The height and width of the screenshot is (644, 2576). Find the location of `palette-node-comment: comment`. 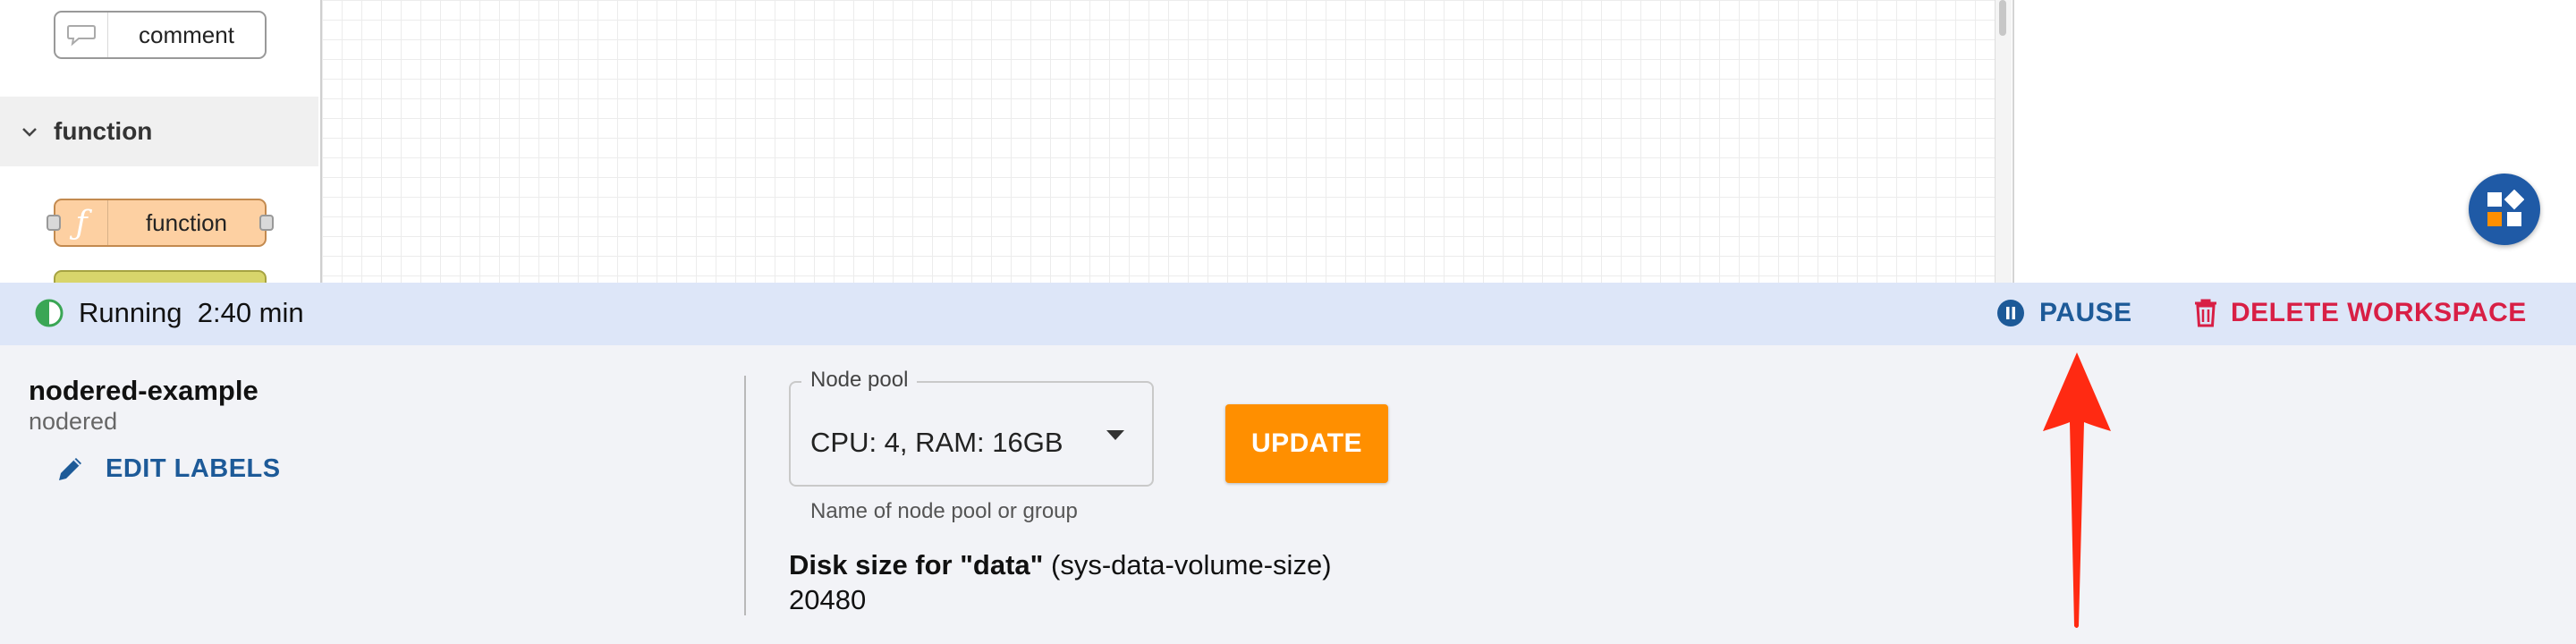

palette-node-comment: comment is located at coordinates (160, 35).